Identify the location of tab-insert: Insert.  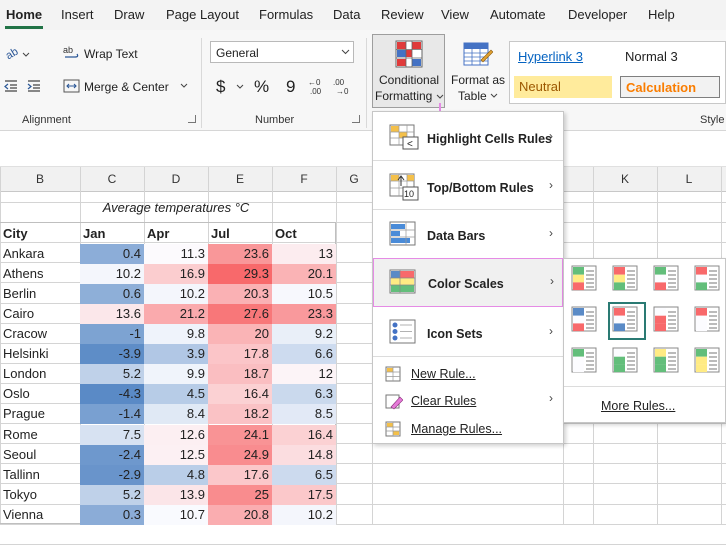
(77, 14).